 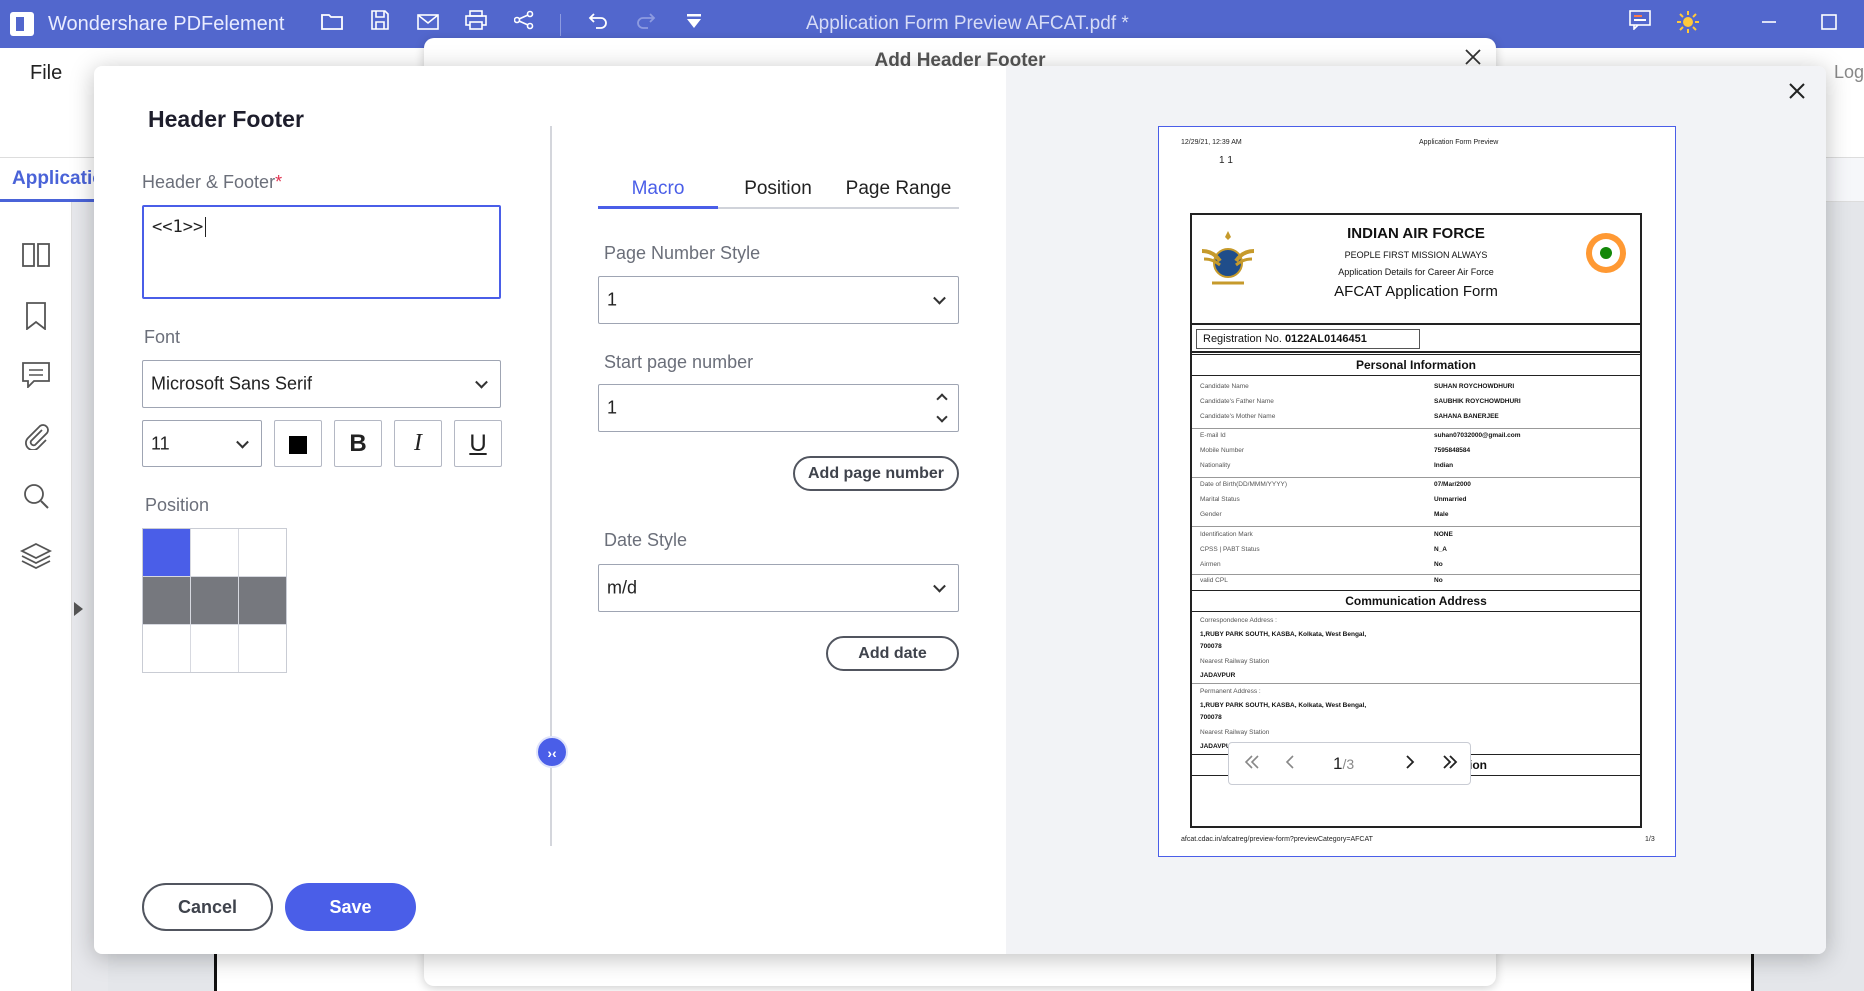 I want to click on maximize-icon, so click(x=1829, y=24).